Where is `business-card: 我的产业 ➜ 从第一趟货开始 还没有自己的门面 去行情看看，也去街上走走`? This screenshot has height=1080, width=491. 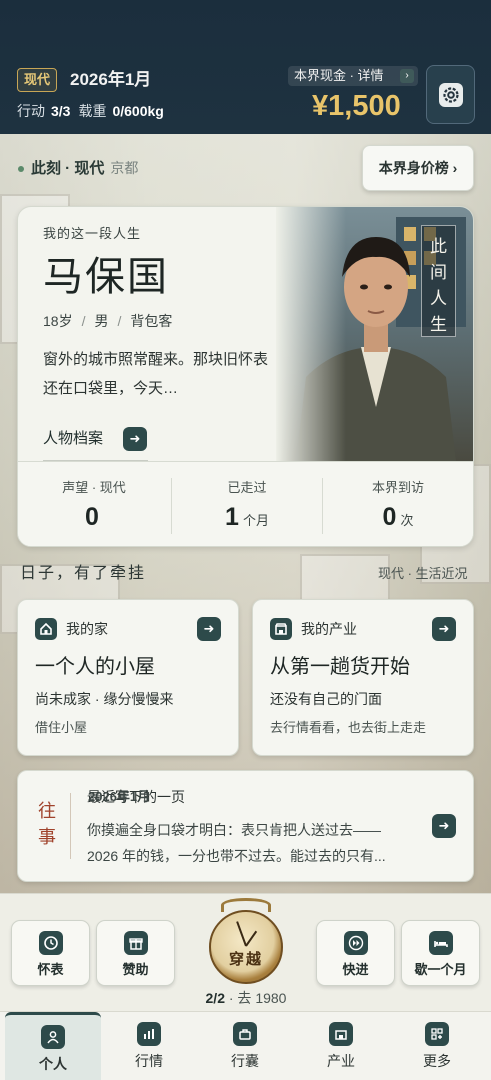
business-card: 我的产业 ➜ 从第一趟货开始 还没有自己的门面 去行情看看，也去街上走走 is located at coordinates (363, 677).